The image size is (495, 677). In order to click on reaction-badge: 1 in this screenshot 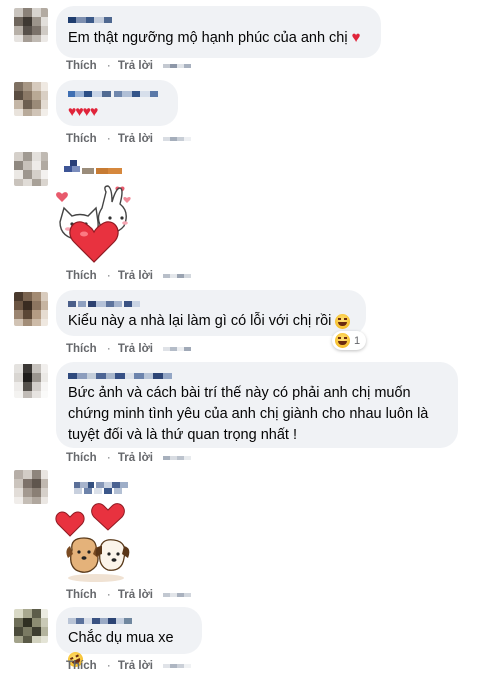, I will do `click(349, 340)`.